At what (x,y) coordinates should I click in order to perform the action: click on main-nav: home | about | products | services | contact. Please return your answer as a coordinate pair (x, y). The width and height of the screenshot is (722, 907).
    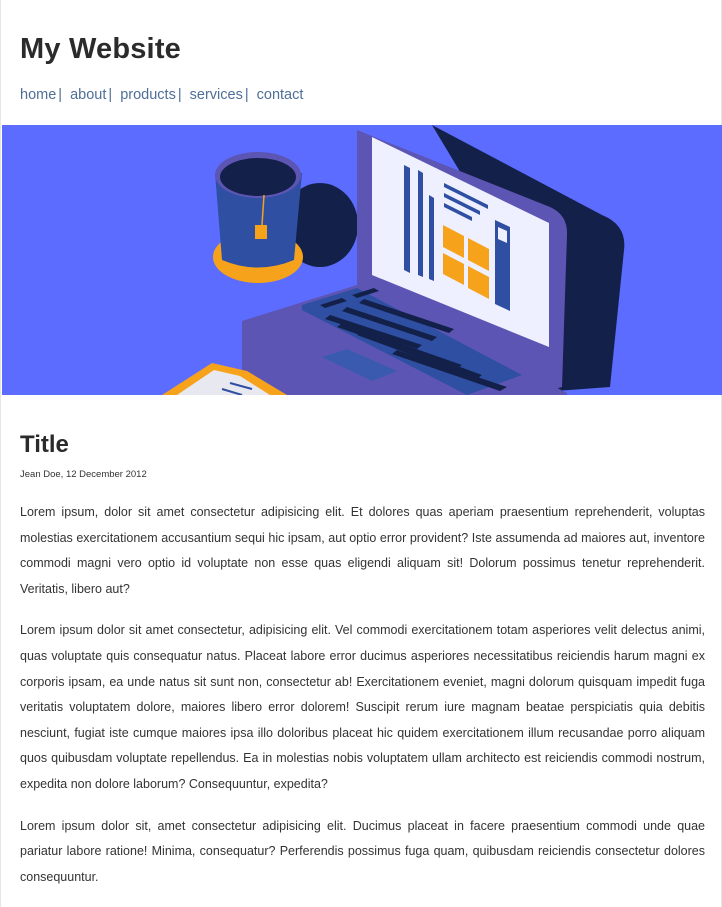
    Looking at the image, I should click on (361, 95).